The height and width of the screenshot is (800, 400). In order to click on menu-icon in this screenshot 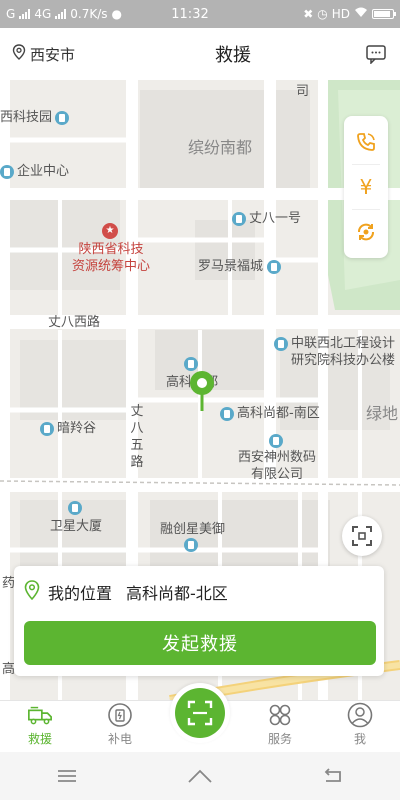, I will do `click(67, 776)`.